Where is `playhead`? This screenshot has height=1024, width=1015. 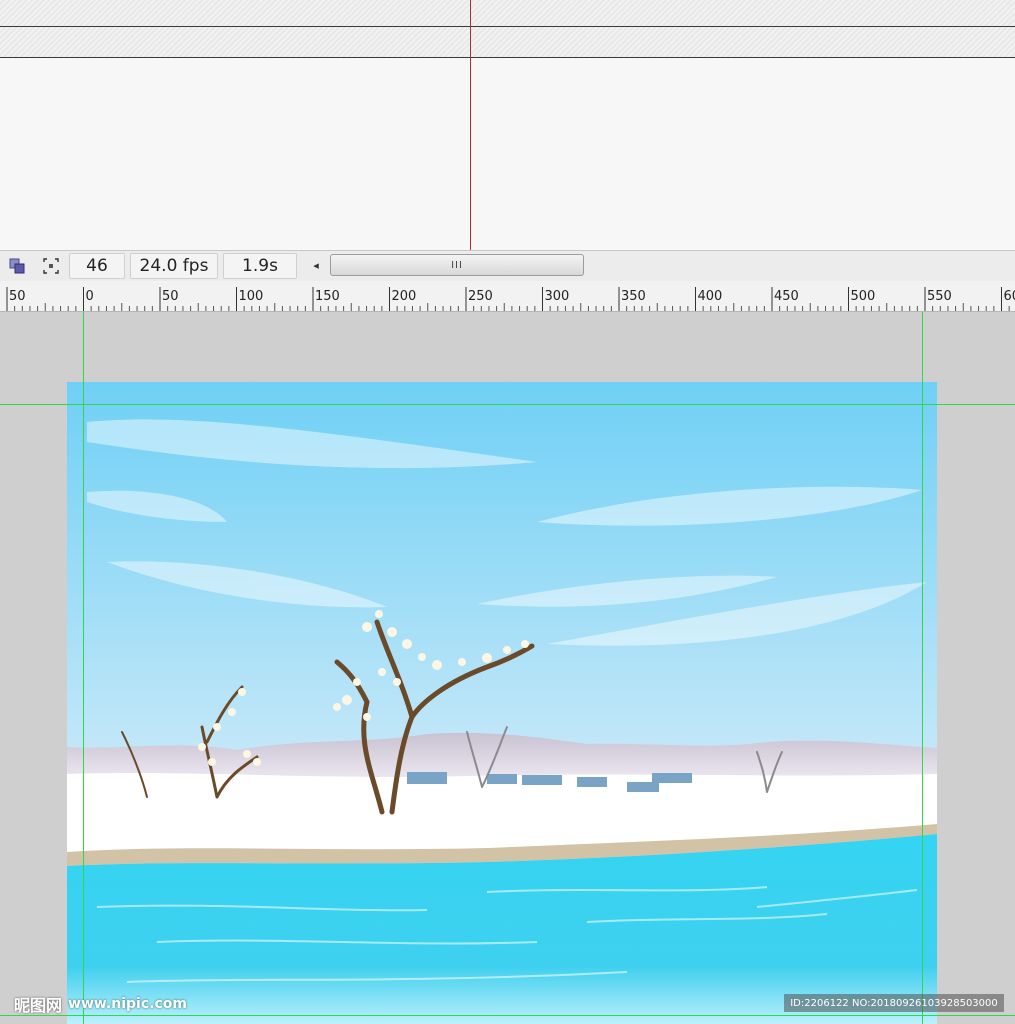
playhead is located at coordinates (470, 125).